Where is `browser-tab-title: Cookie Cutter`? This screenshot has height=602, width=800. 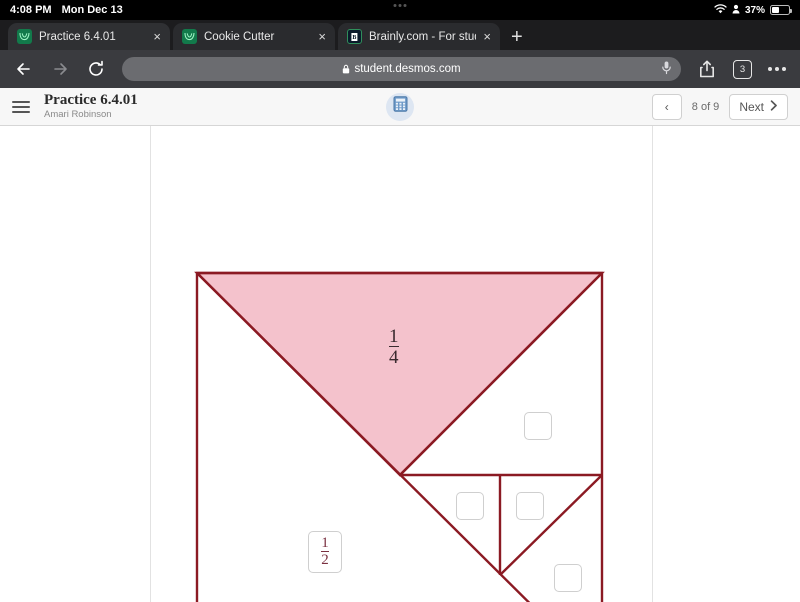 browser-tab-title: Cookie Cutter is located at coordinates (239, 36).